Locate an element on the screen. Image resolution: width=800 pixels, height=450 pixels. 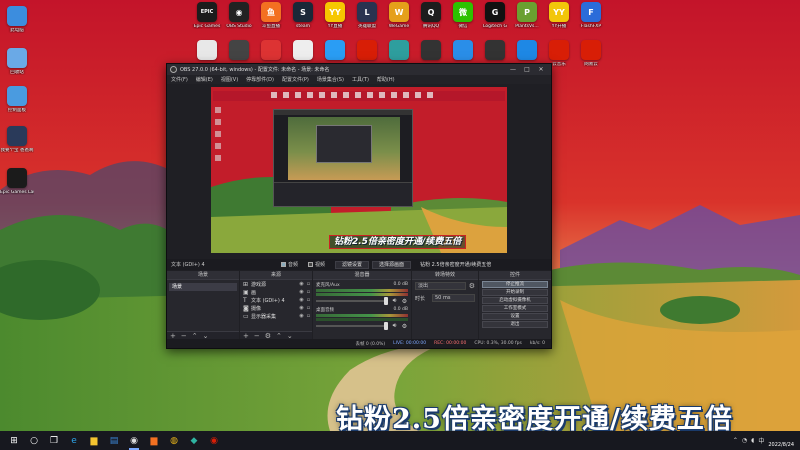
menu-scene-collection: 场景集合(S) is located at coordinates (330, 79).